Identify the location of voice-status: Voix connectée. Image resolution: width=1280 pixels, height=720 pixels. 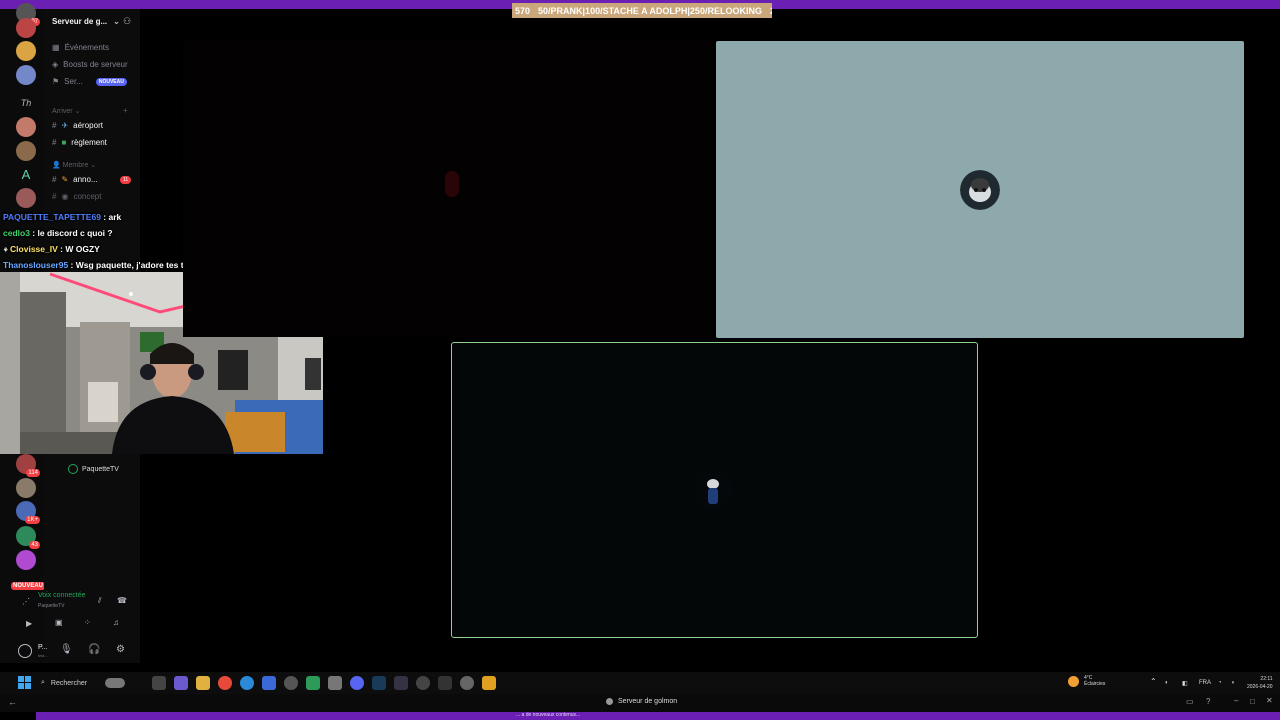
(61, 595).